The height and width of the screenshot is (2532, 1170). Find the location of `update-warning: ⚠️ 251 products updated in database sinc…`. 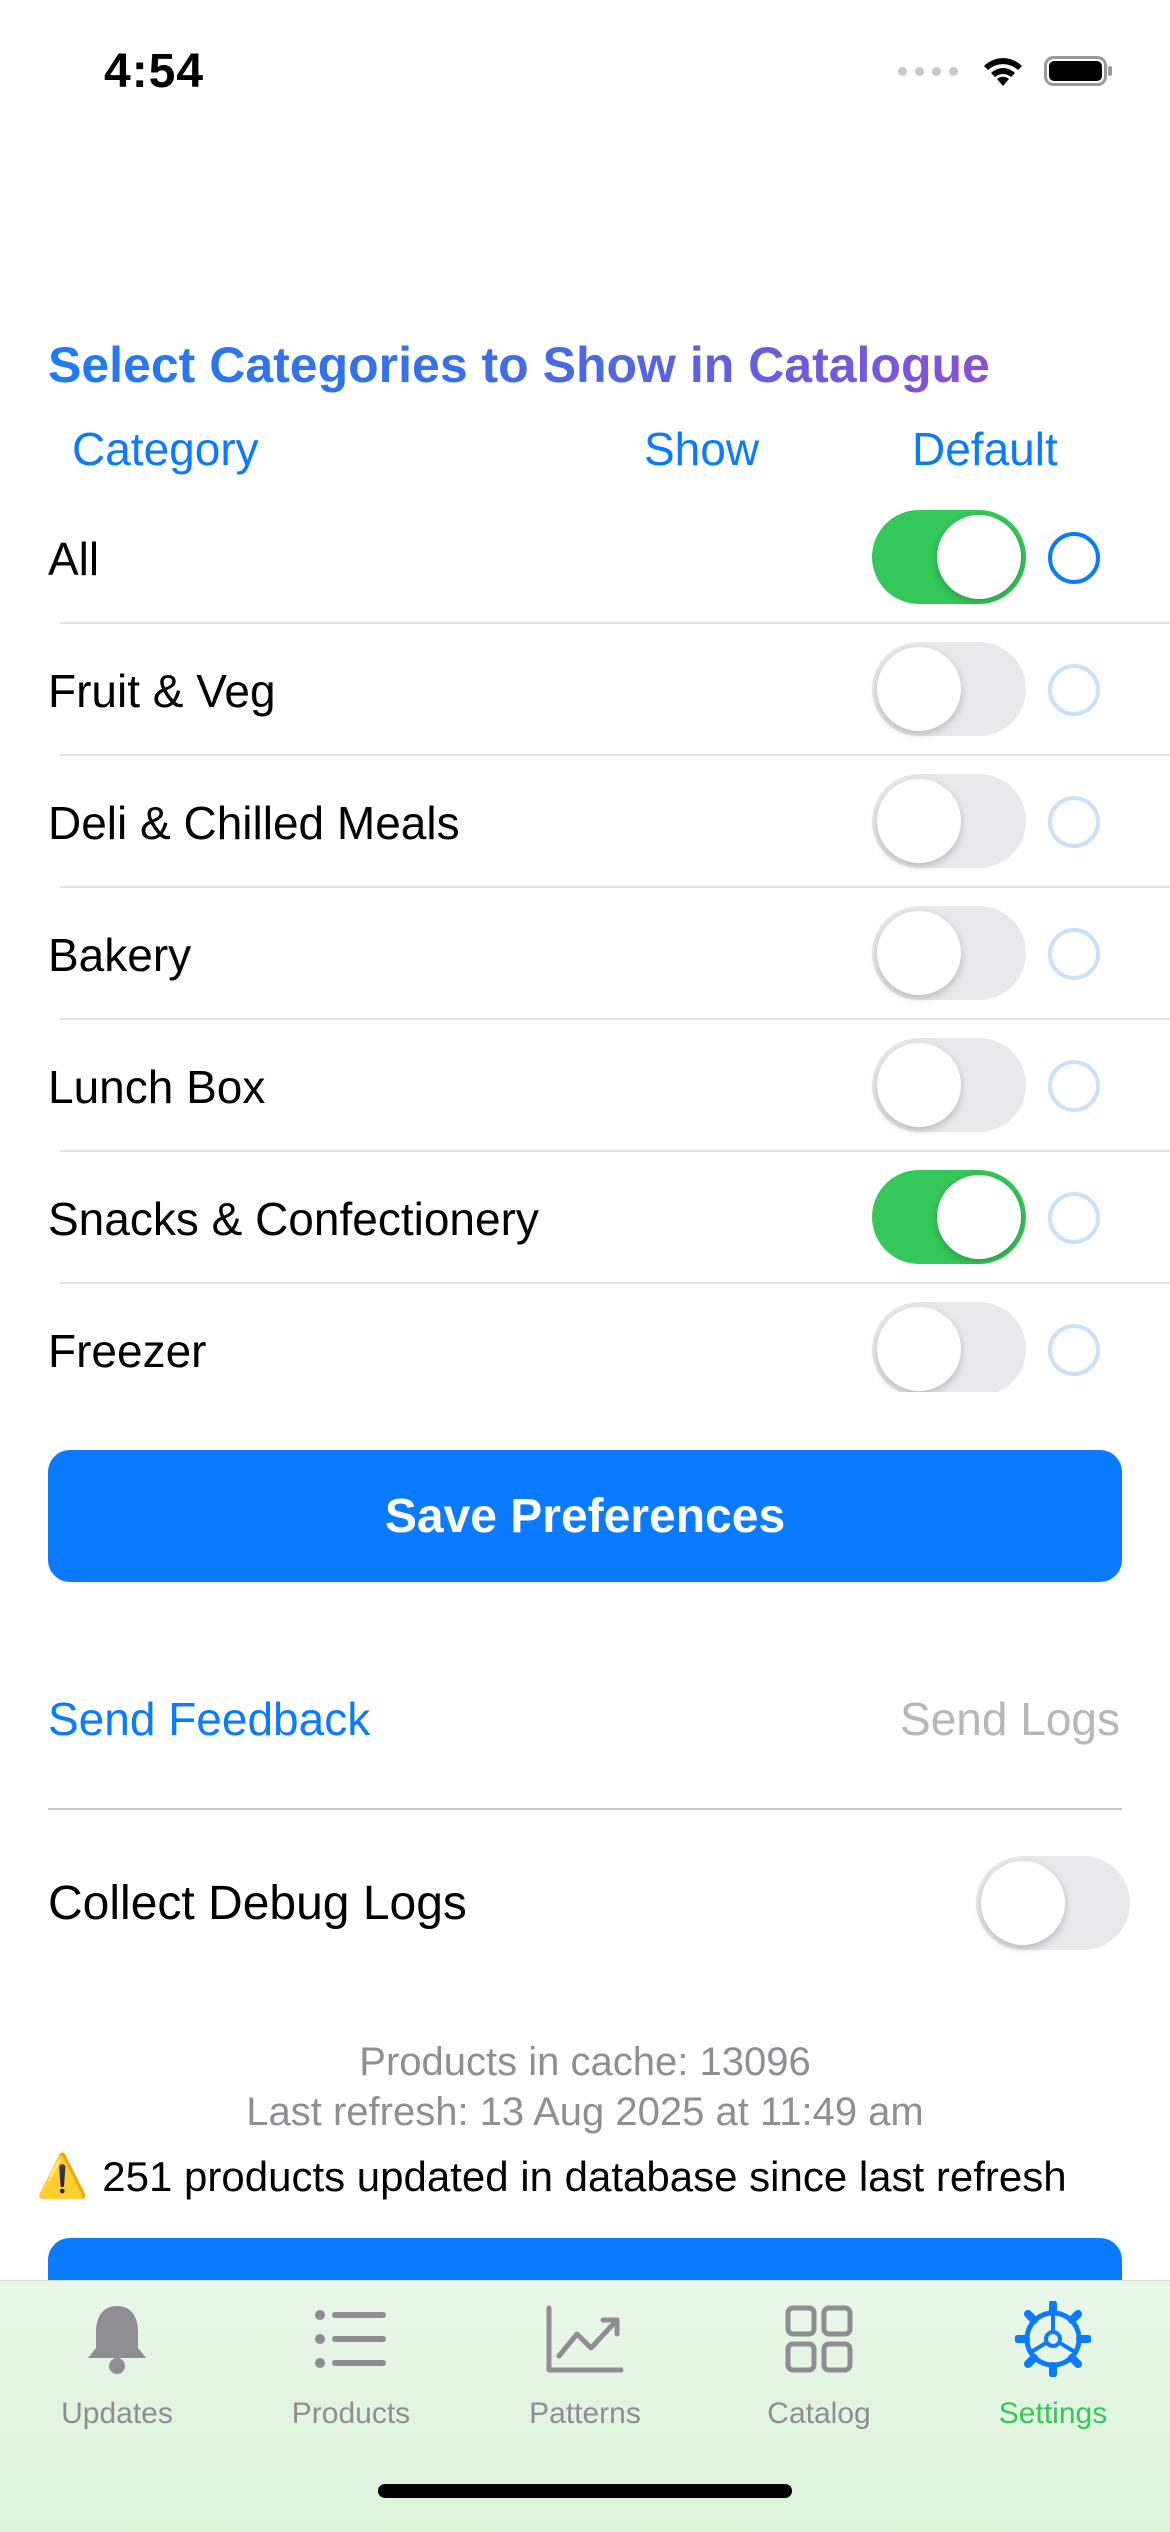

update-warning: ⚠️ 251 products updated in database sinc… is located at coordinates (551, 2176).